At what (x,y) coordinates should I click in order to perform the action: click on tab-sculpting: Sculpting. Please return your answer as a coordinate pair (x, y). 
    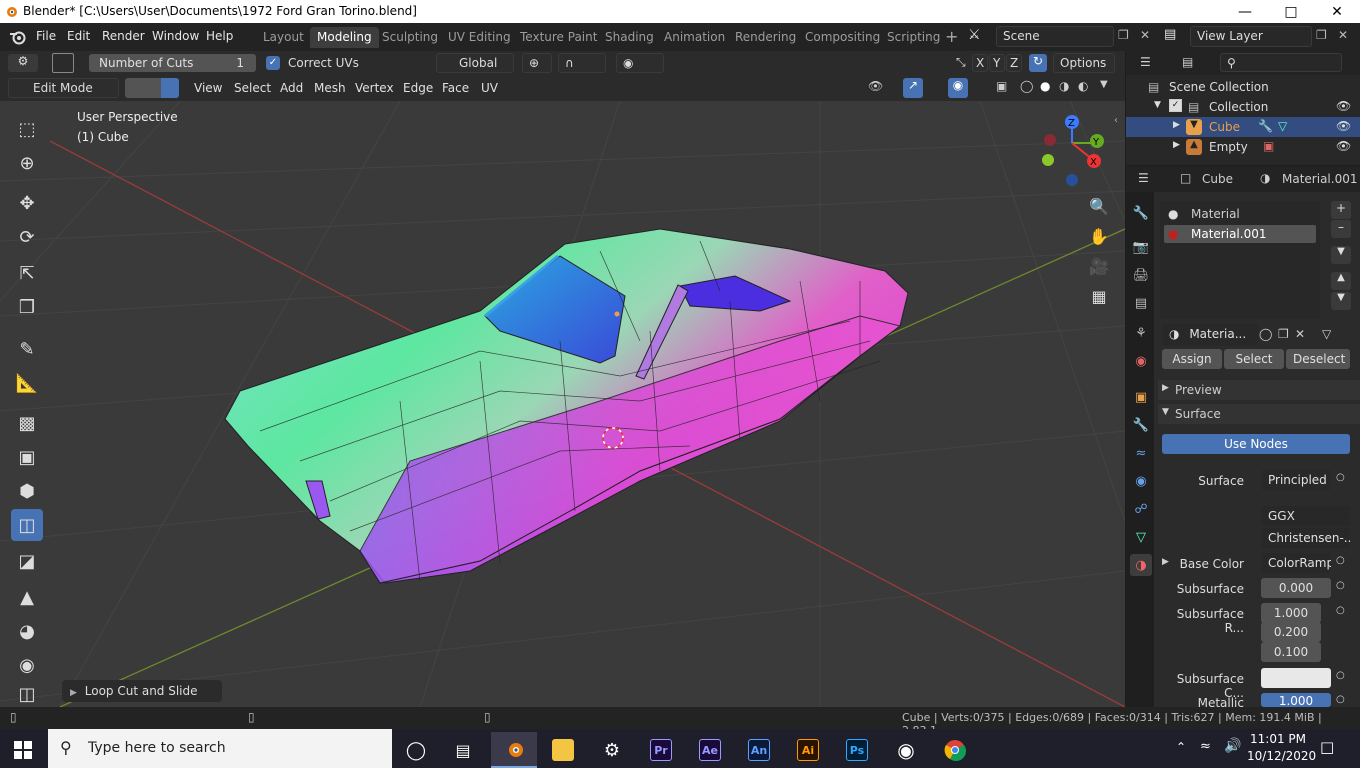
    Looking at the image, I should click on (410, 37).